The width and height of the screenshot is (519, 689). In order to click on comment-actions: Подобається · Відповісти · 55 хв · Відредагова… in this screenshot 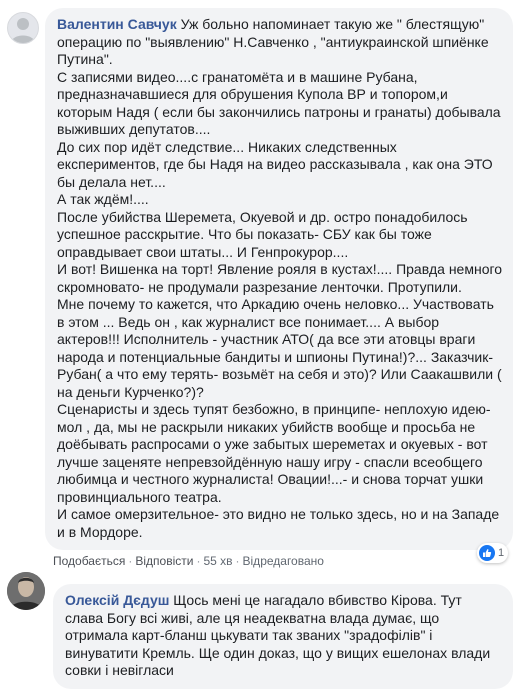, I will do `click(188, 561)`.